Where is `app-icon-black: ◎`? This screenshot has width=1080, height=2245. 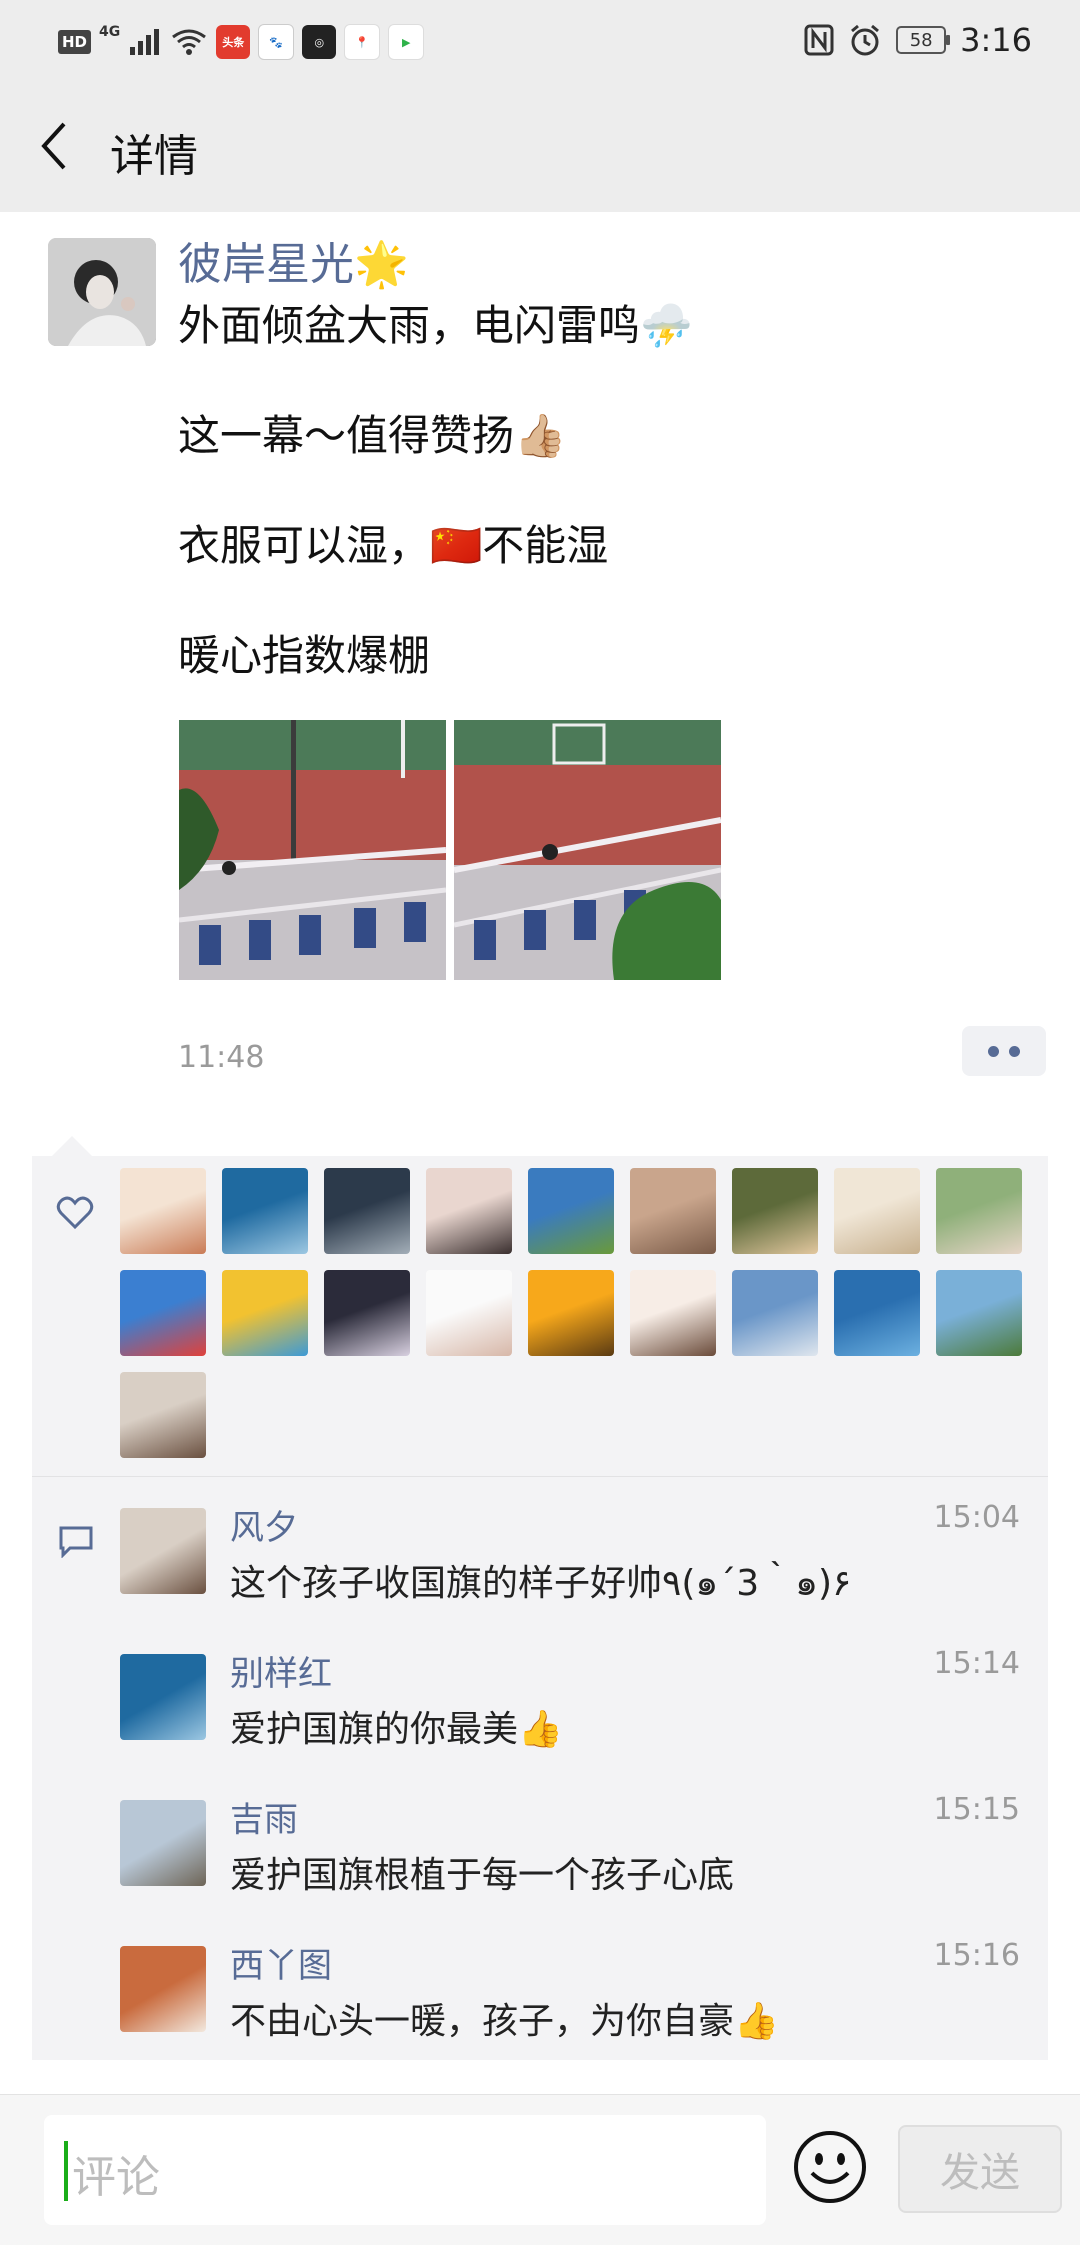 app-icon-black: ◎ is located at coordinates (319, 42).